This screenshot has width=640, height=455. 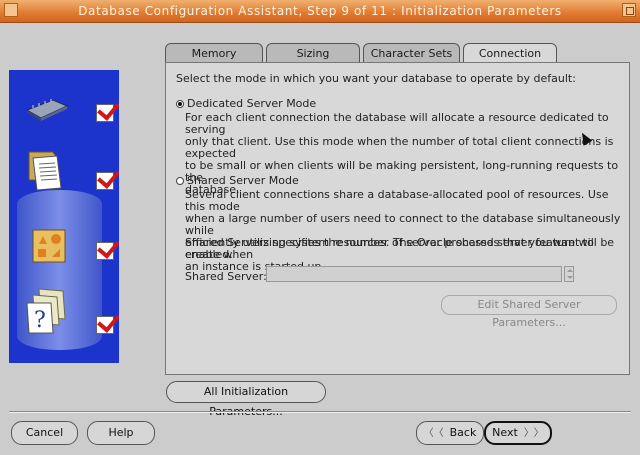 I want to click on next-button: Next 〉〉, so click(x=518, y=433).